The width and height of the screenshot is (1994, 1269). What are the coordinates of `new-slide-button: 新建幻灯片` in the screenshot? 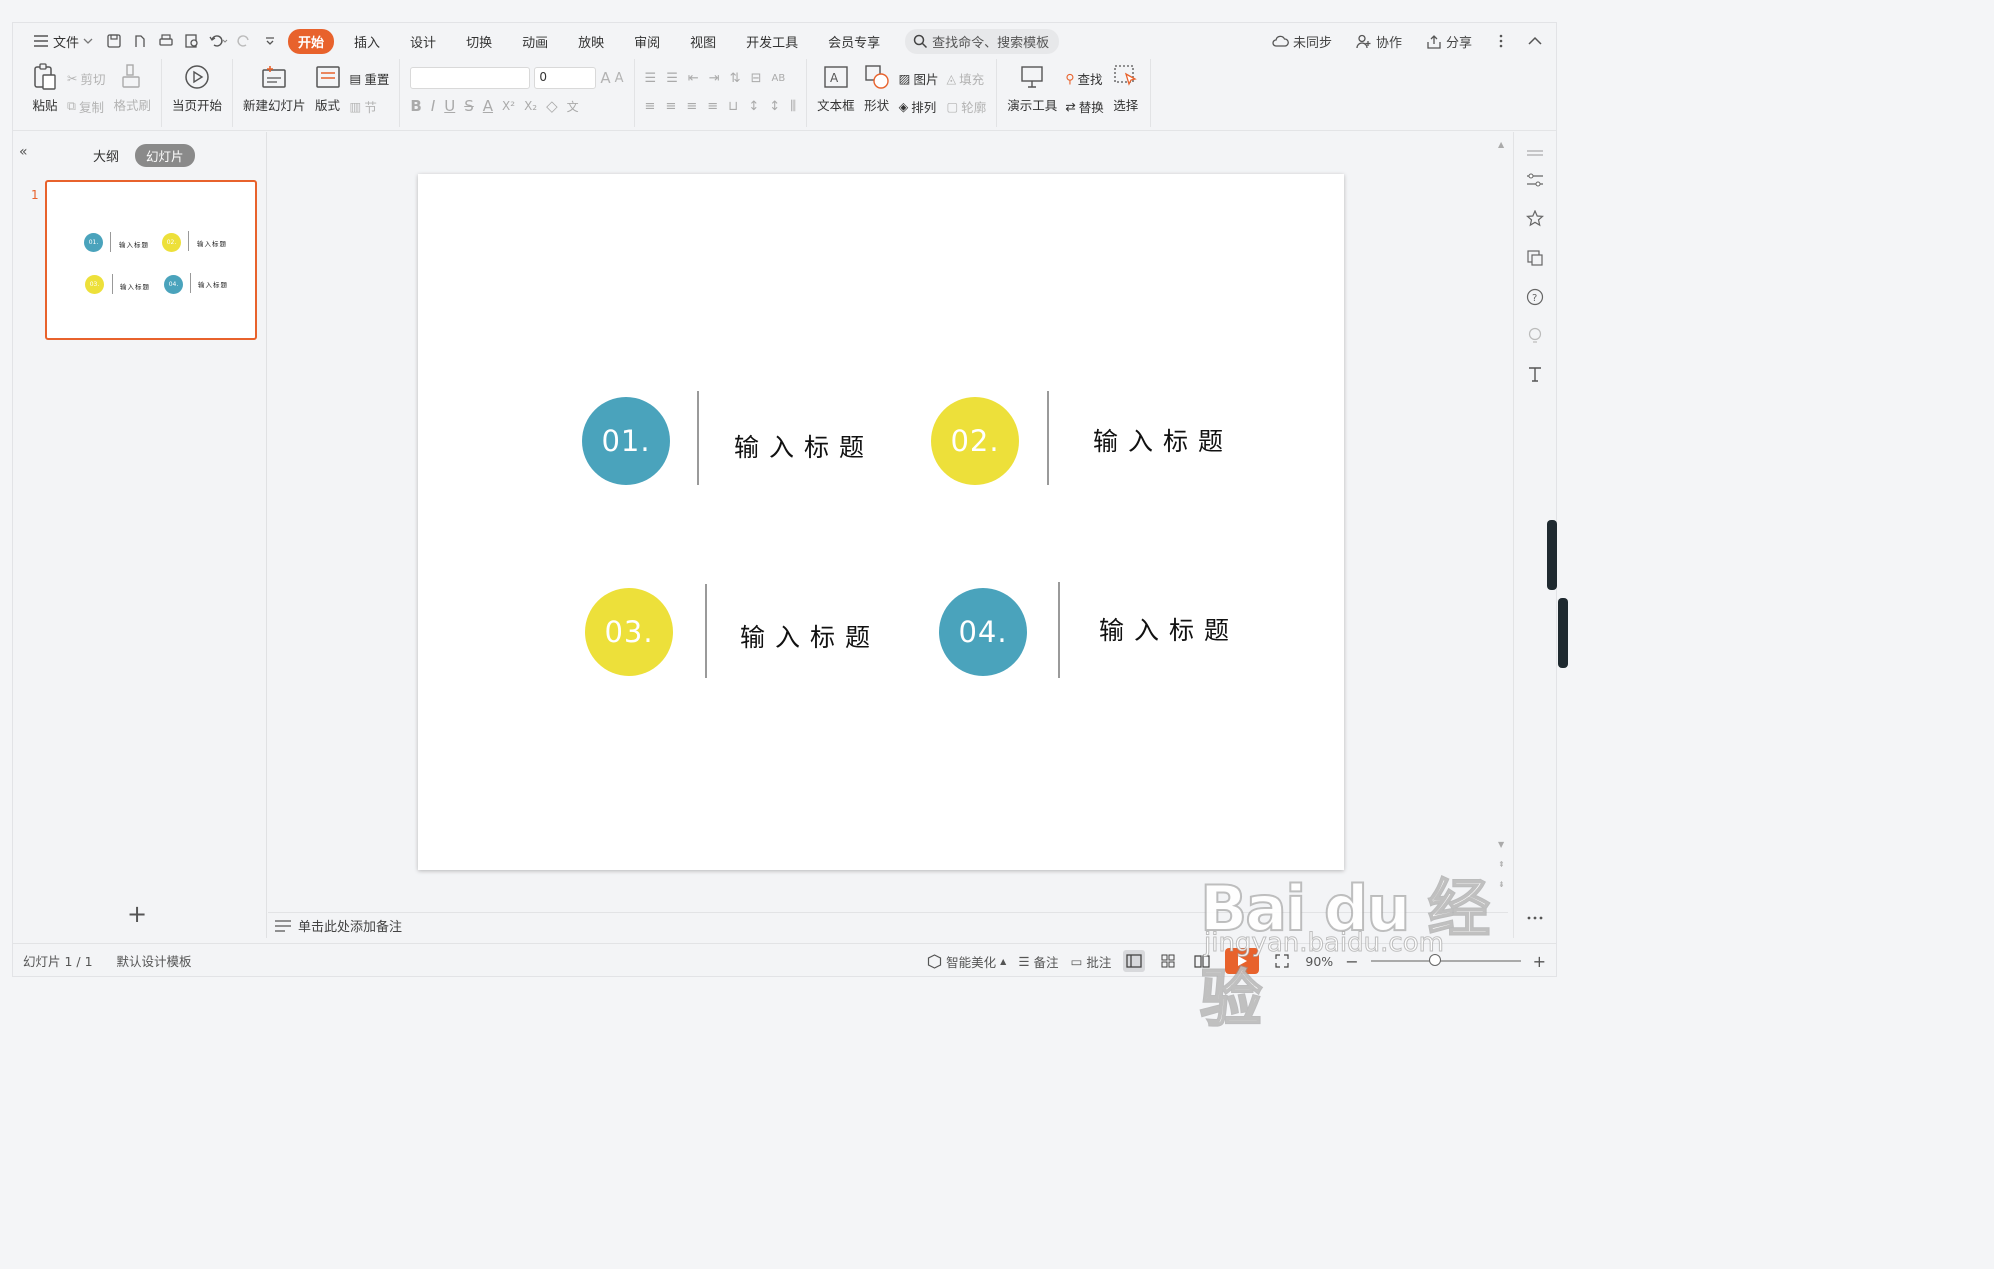 It's located at (274, 88).